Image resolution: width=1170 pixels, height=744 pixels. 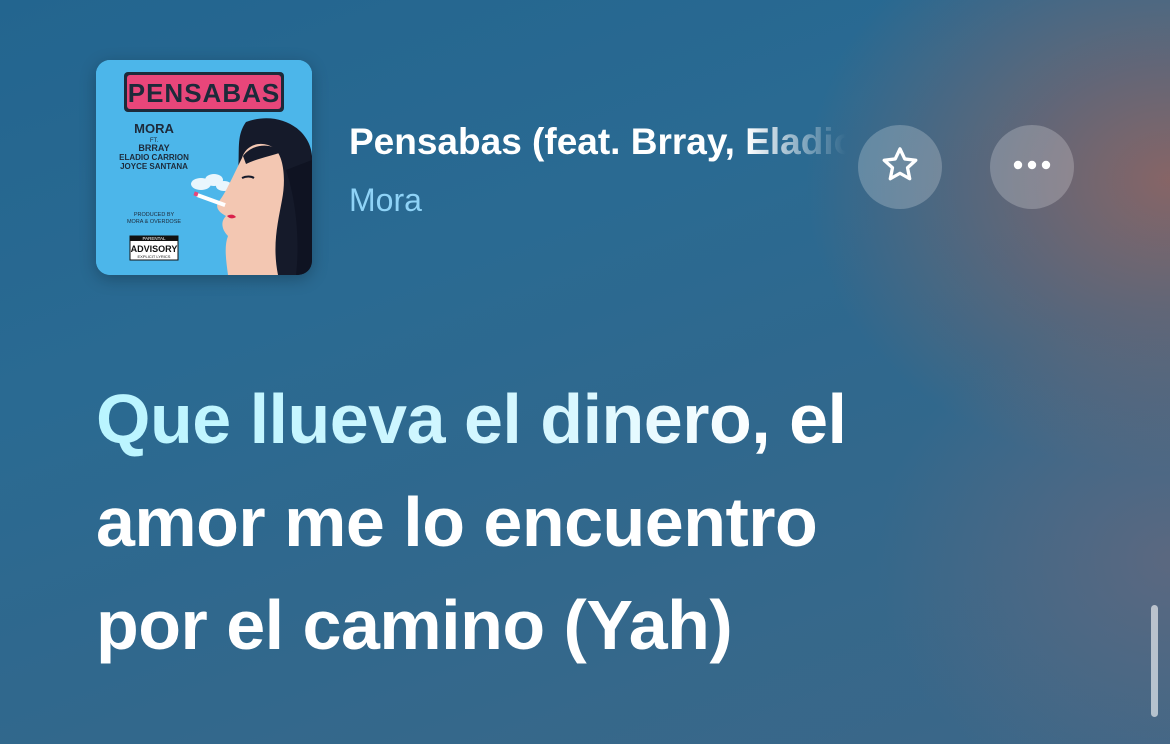 What do you see at coordinates (154, 256) in the screenshot?
I see `artwork-advisory-text: EXPLICIT LYRICS` at bounding box center [154, 256].